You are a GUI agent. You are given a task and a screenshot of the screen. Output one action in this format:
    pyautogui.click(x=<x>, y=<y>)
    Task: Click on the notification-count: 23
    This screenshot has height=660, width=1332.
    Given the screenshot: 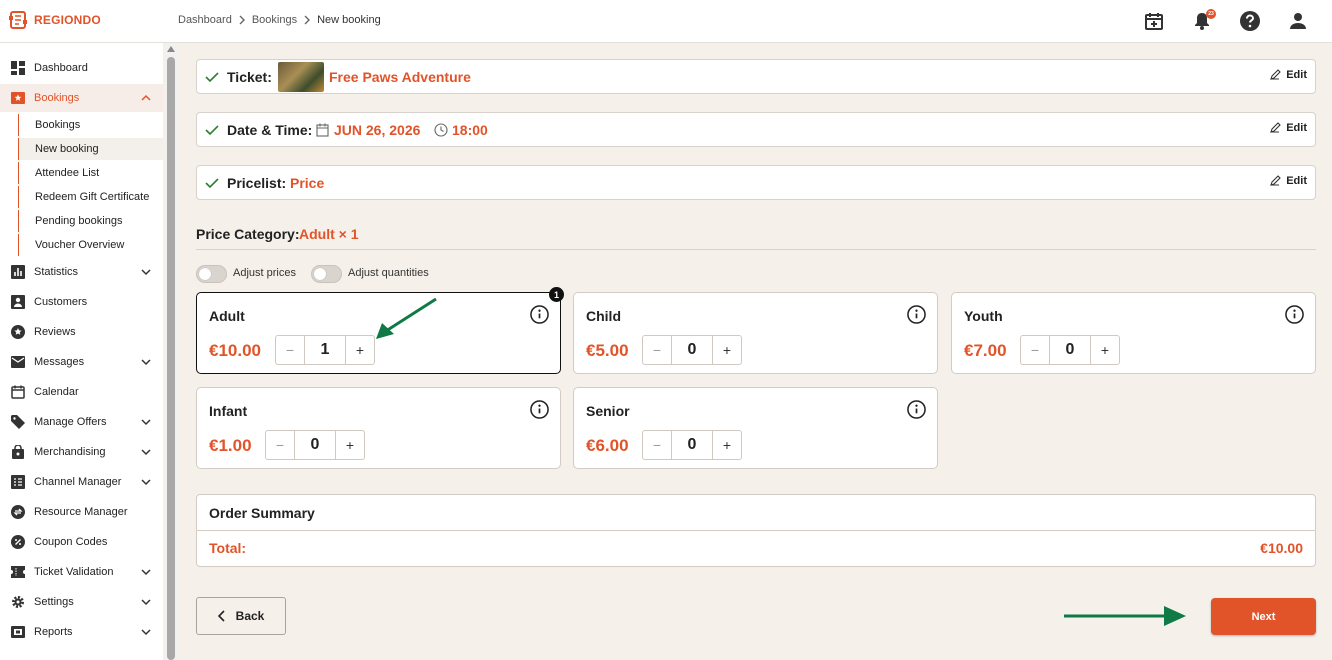 What is the action you would take?
    pyautogui.click(x=1211, y=14)
    